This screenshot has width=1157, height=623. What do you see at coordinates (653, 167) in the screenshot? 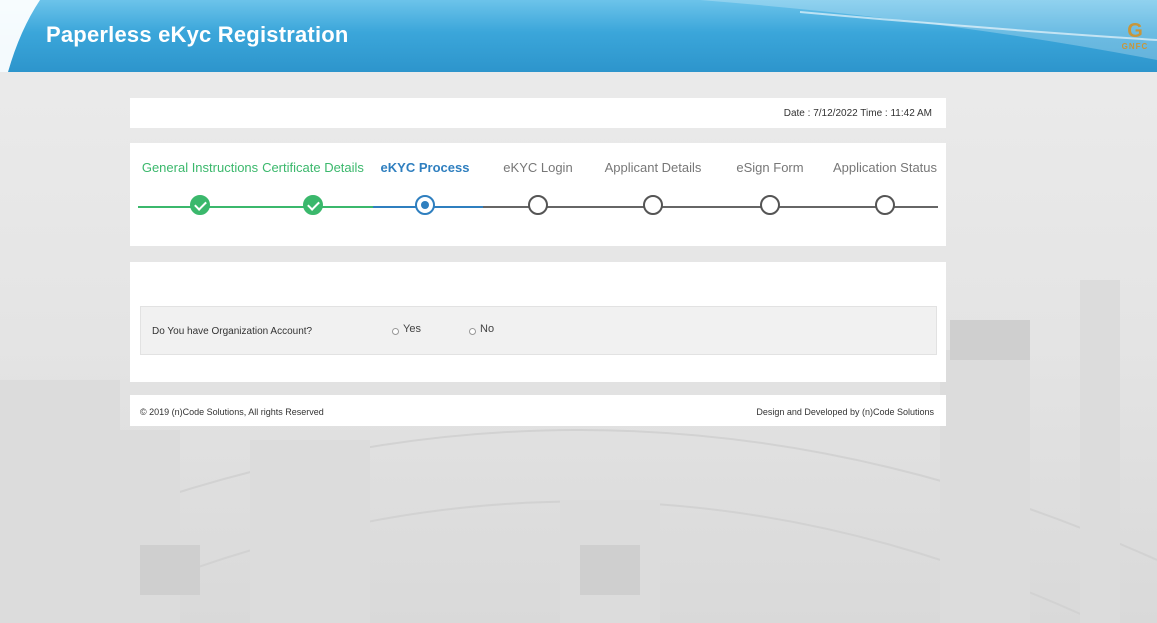
I see `step-label: Applicant Details` at bounding box center [653, 167].